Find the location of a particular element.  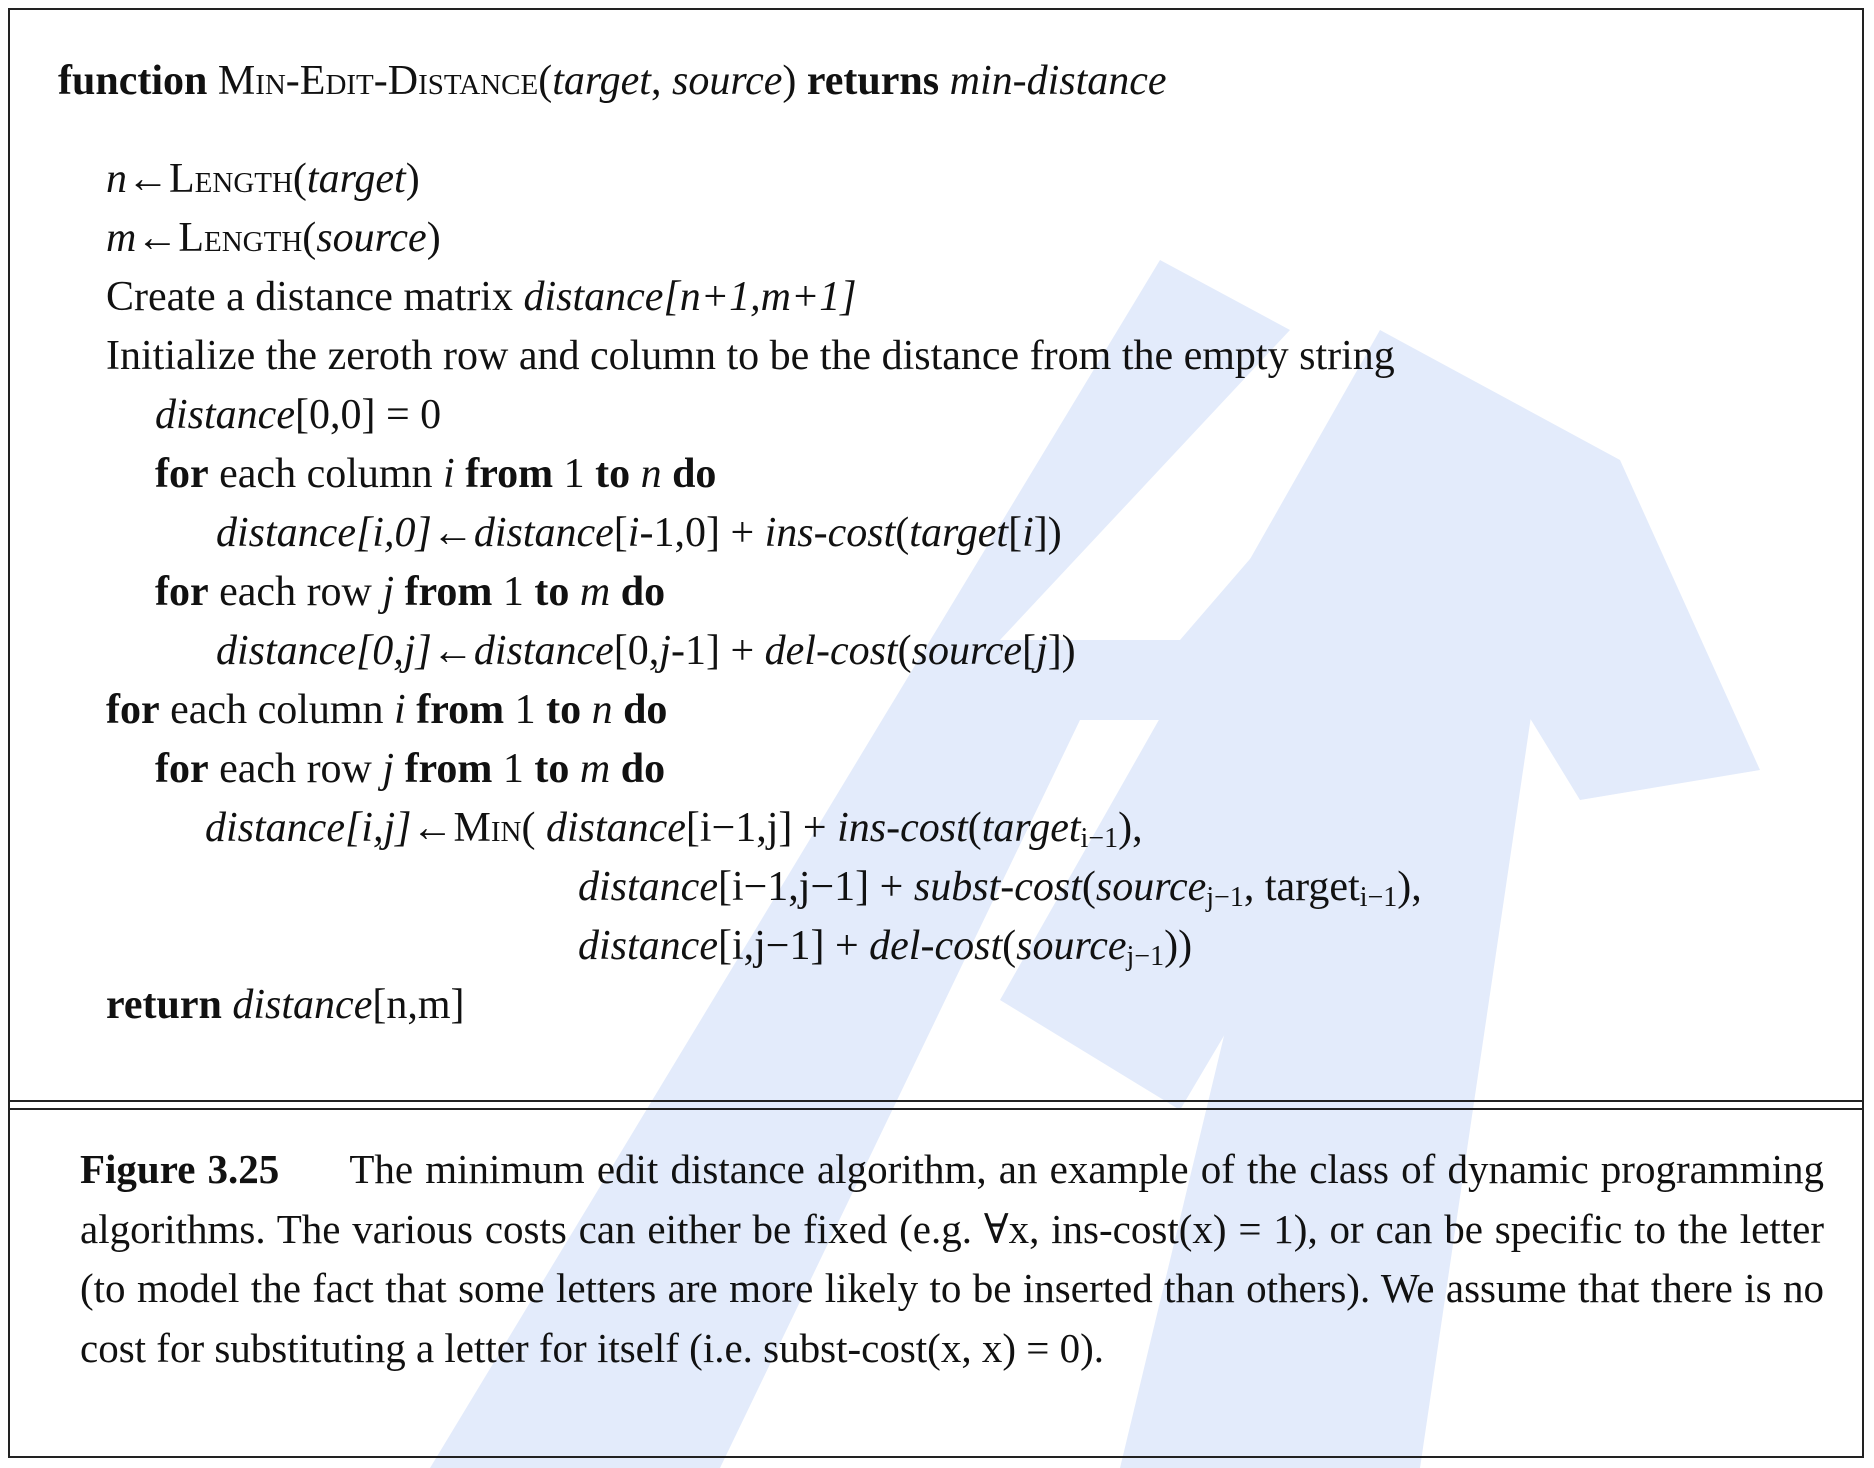

return-index: [n,m] is located at coordinates (418, 1005).